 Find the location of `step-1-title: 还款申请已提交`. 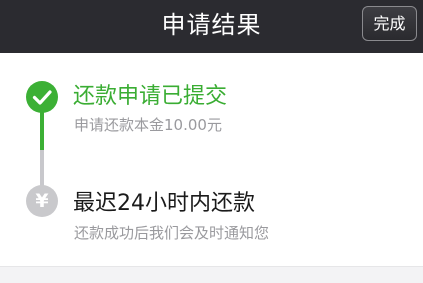

step-1-title: 还款申请已提交 is located at coordinates (150, 96).